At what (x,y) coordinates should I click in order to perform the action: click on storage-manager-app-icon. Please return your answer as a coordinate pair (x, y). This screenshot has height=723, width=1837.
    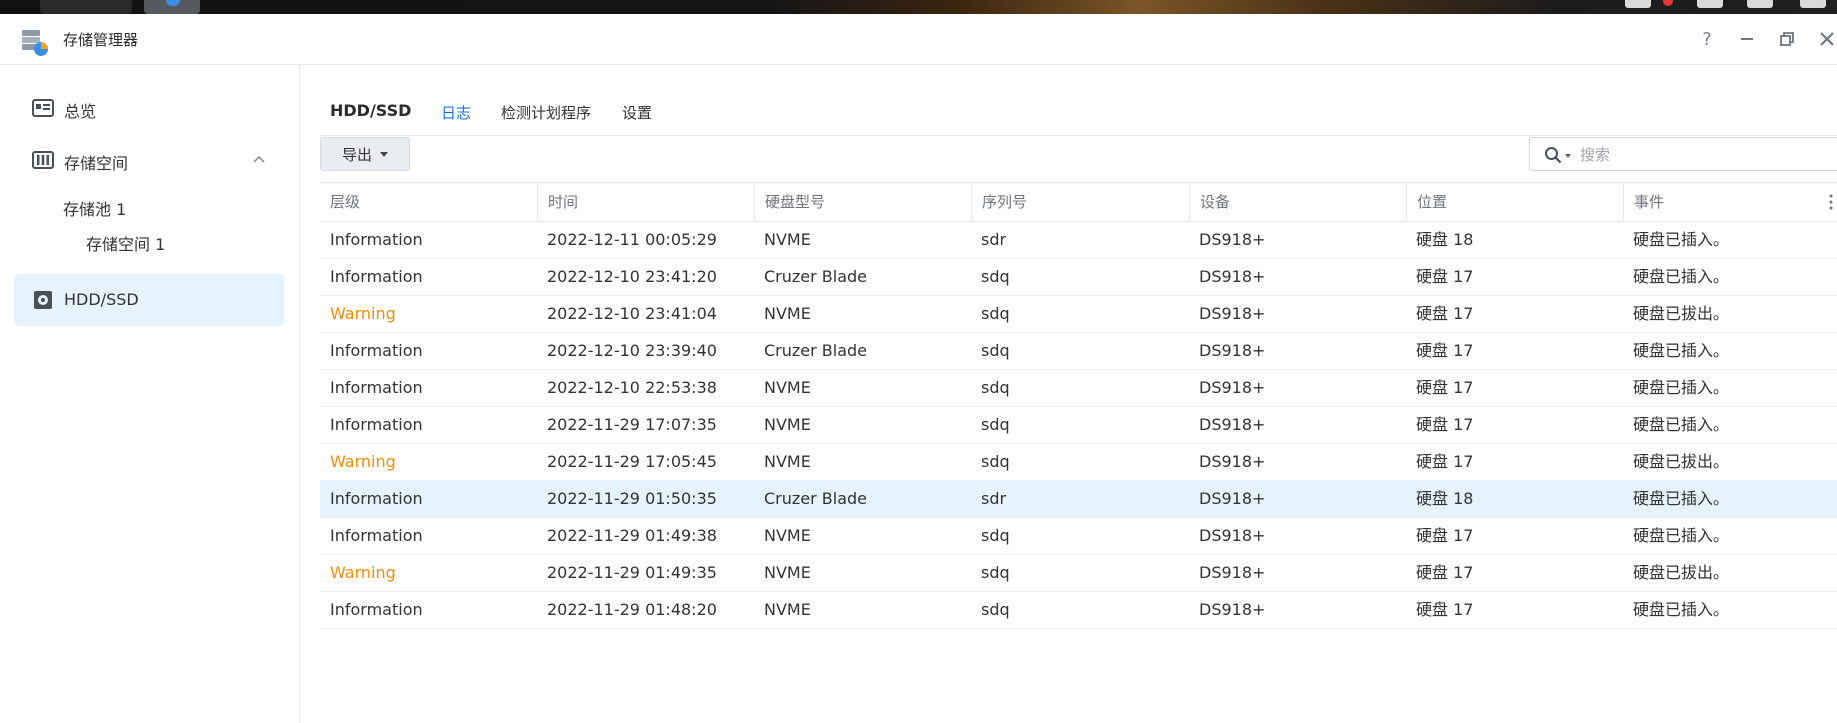
    Looking at the image, I should click on (35, 43).